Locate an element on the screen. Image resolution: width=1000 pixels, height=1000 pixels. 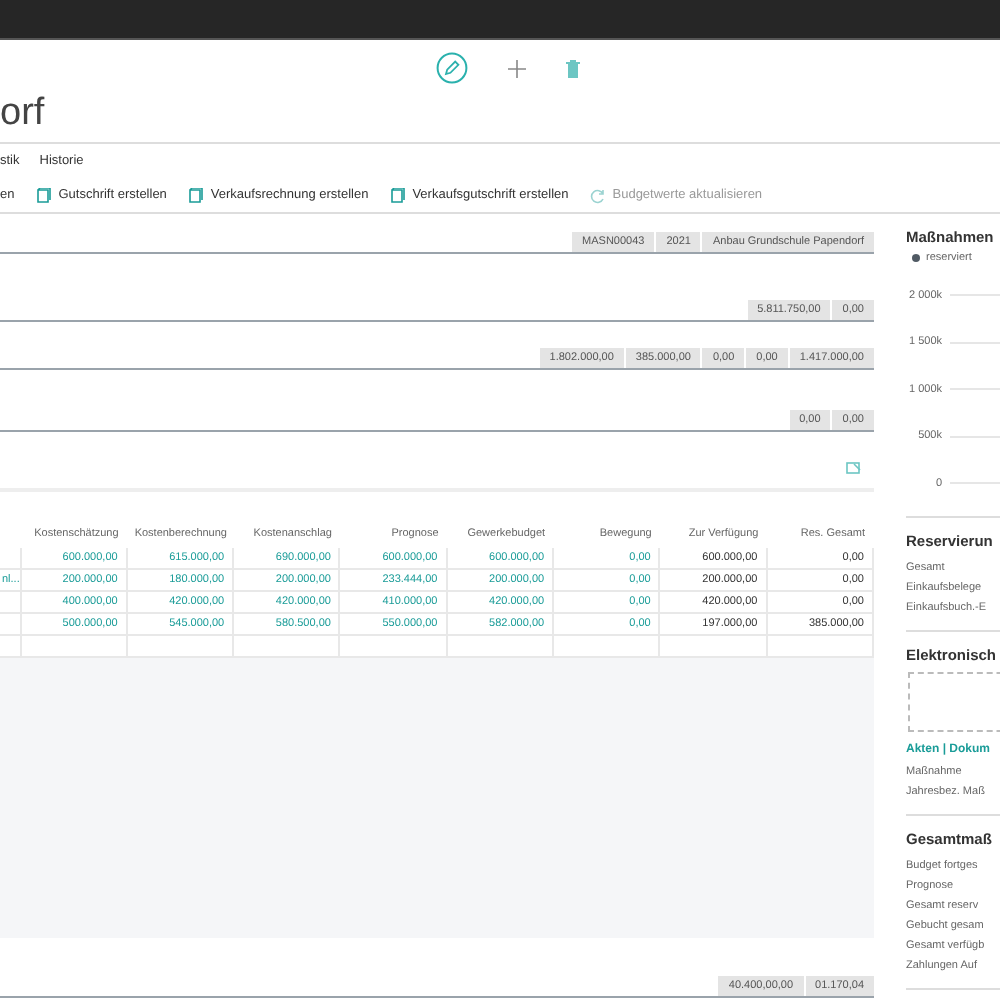
edit-icon is located at coordinates (452, 68).